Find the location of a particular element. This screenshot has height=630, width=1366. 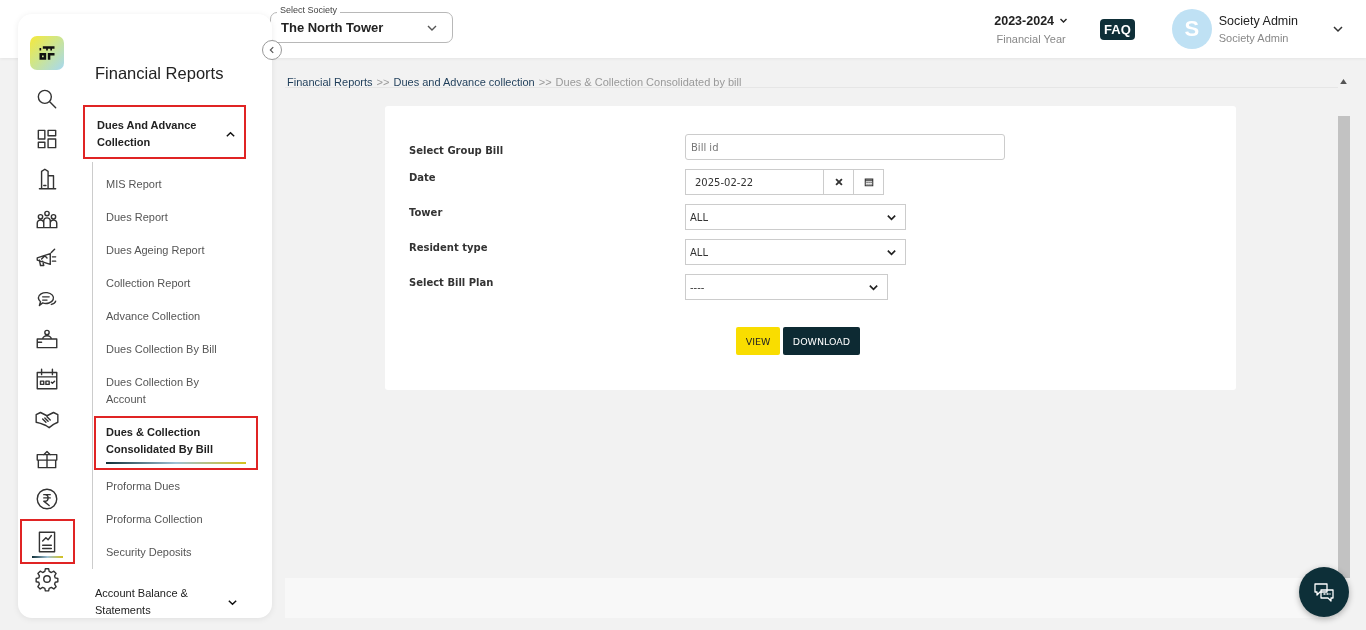

download-button: DOWNLOAD is located at coordinates (821, 341).